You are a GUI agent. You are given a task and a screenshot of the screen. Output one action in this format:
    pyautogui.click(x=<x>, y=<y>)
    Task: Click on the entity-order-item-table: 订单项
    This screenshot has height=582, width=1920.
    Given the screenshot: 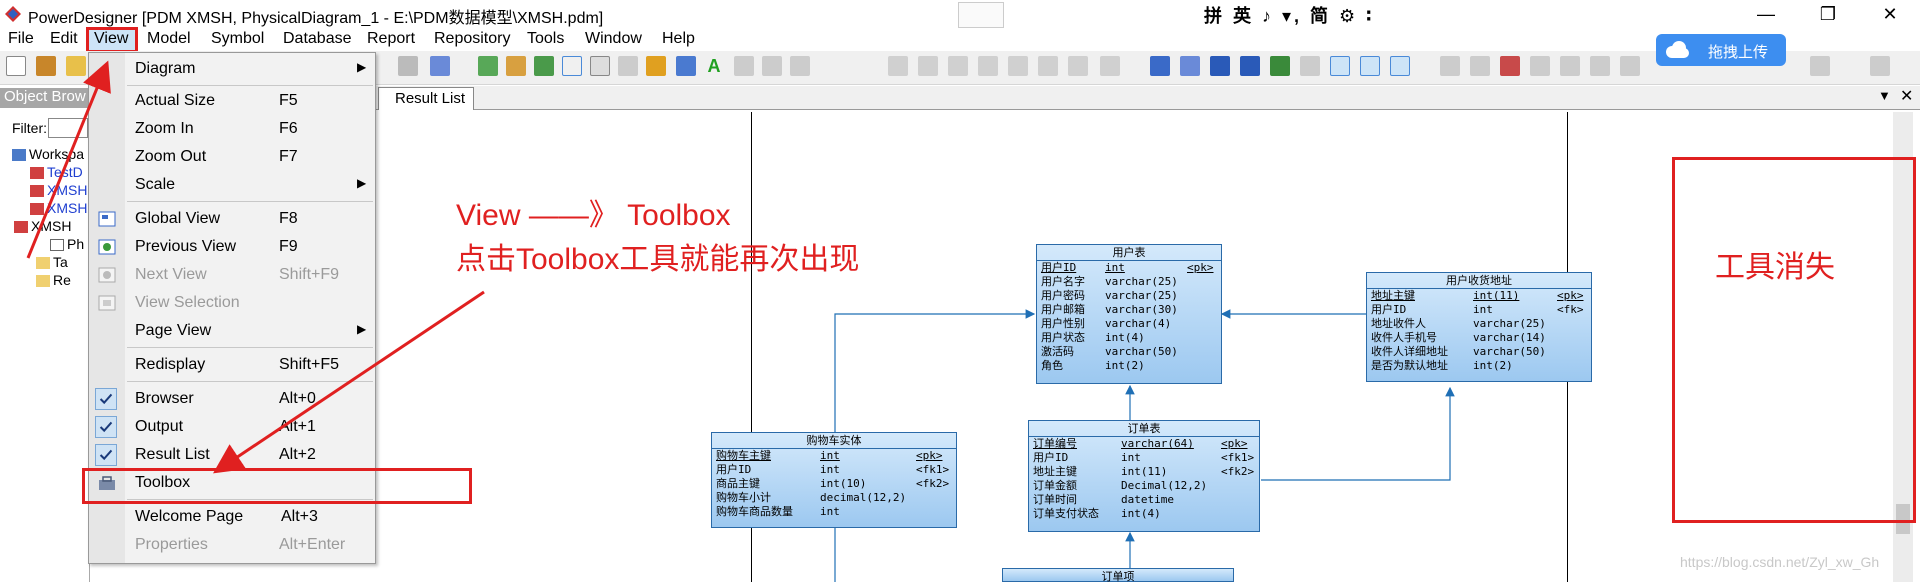 What is the action you would take?
    pyautogui.click(x=1118, y=575)
    